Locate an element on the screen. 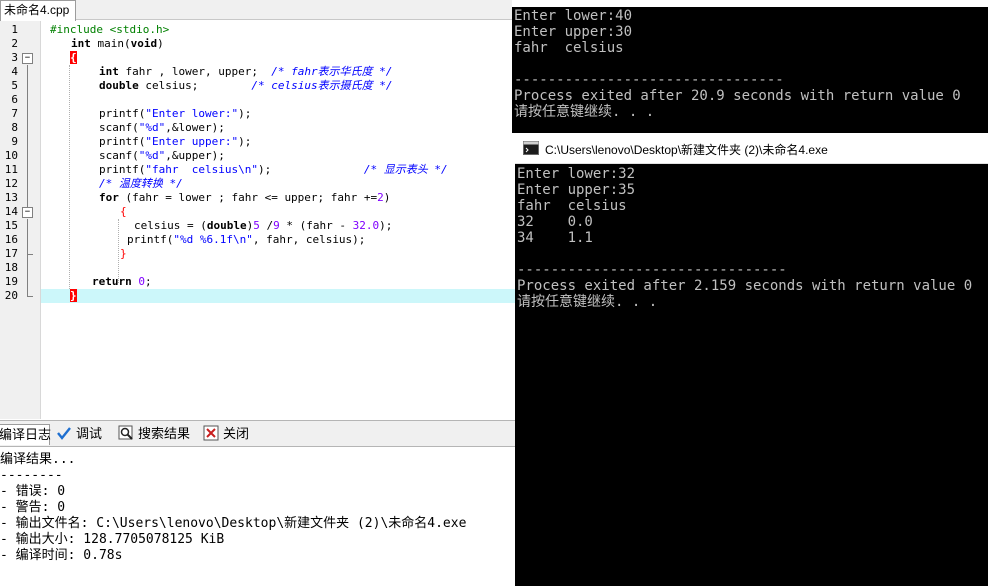  code-token: int is located at coordinates (81, 43).